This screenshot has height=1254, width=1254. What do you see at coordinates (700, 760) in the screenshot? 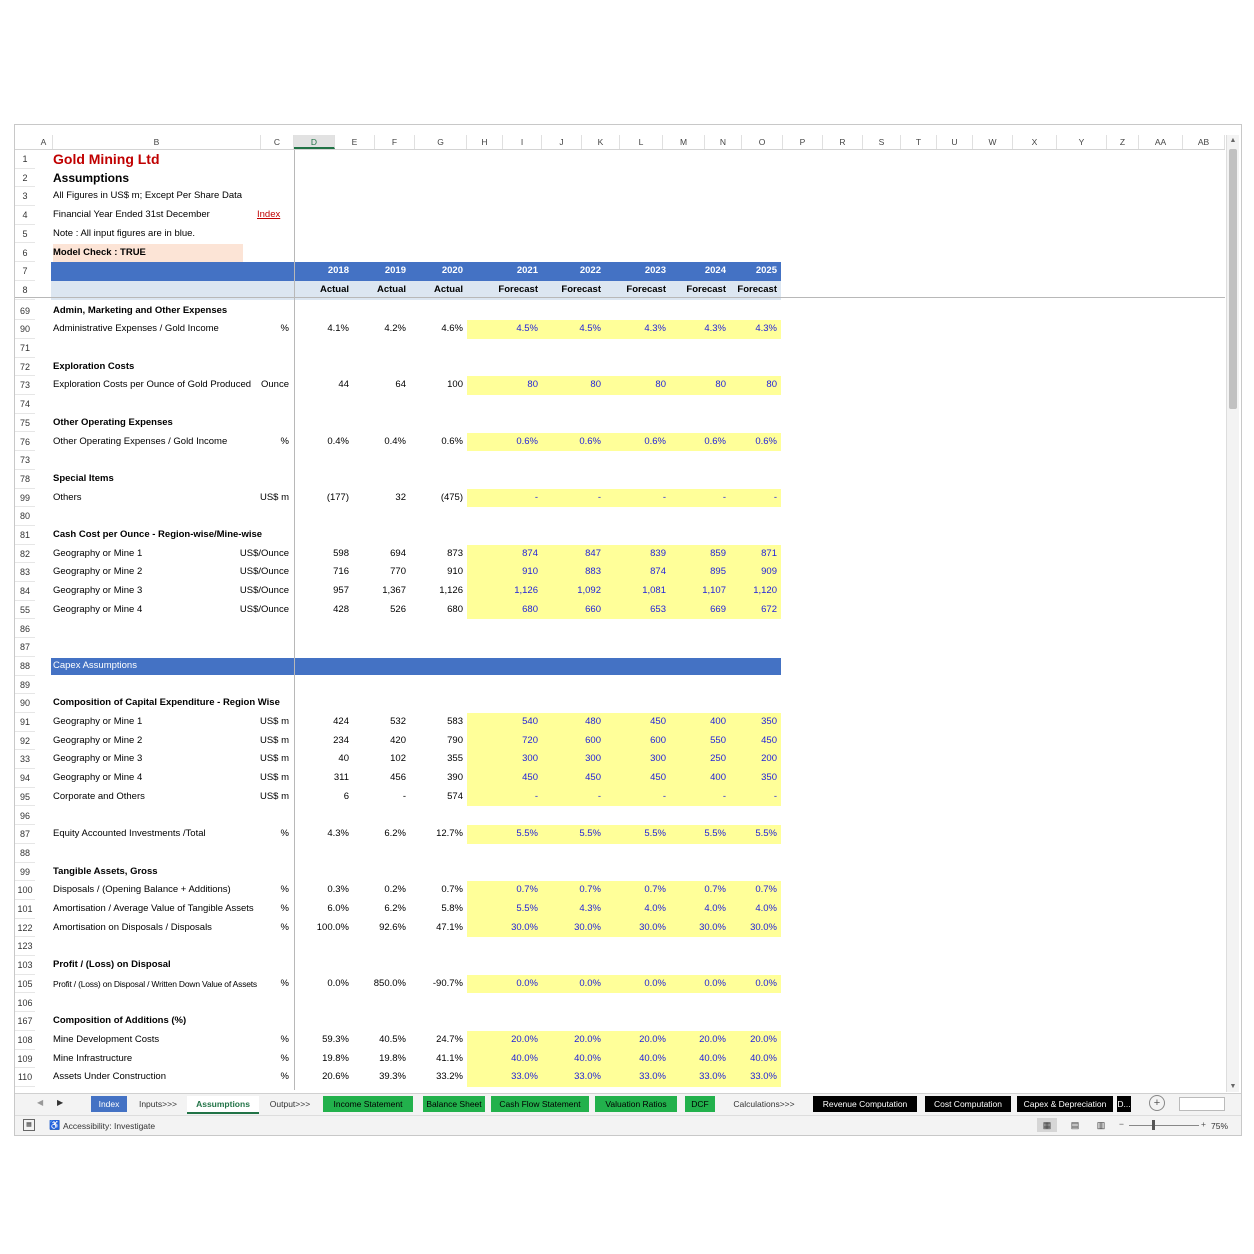
I see `forecast-input-cell: 250` at bounding box center [700, 760].